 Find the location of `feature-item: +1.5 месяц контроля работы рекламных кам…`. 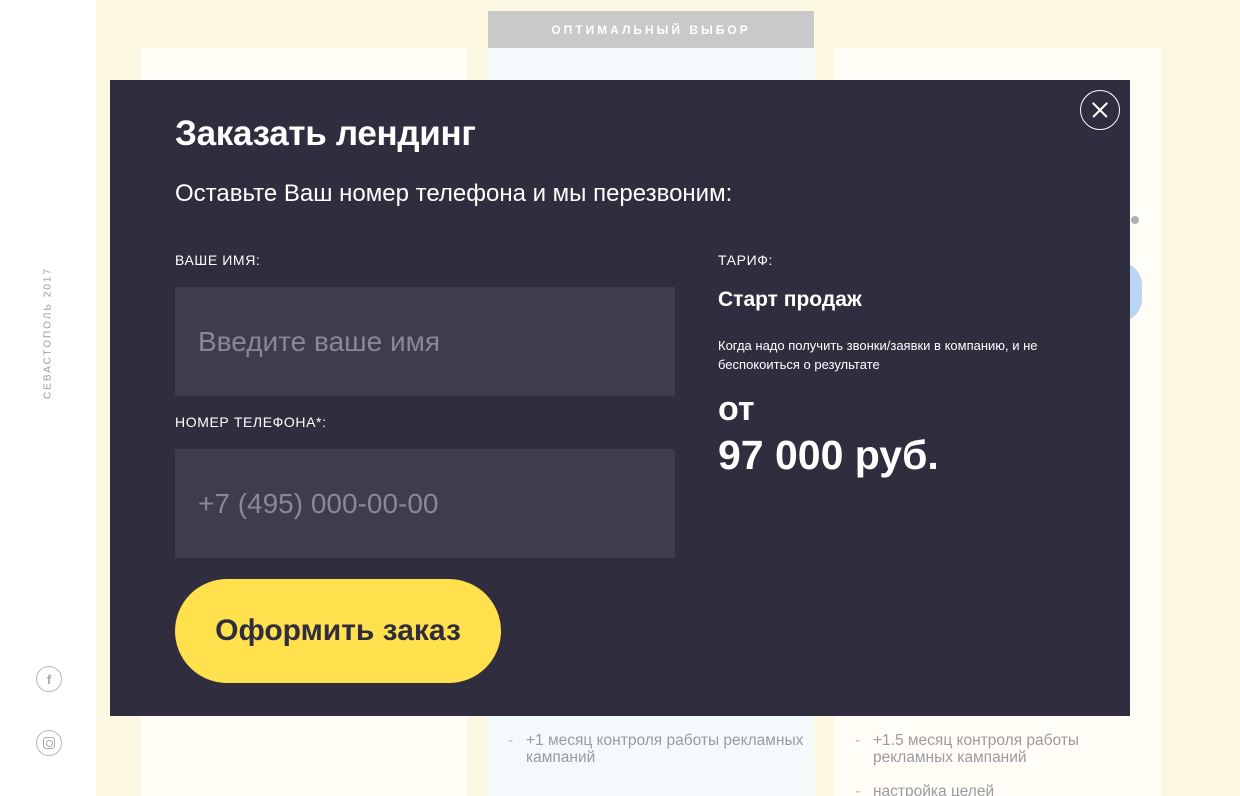

feature-item: +1.5 месяц контроля работы рекламных кам… is located at coordinates (1005, 749).